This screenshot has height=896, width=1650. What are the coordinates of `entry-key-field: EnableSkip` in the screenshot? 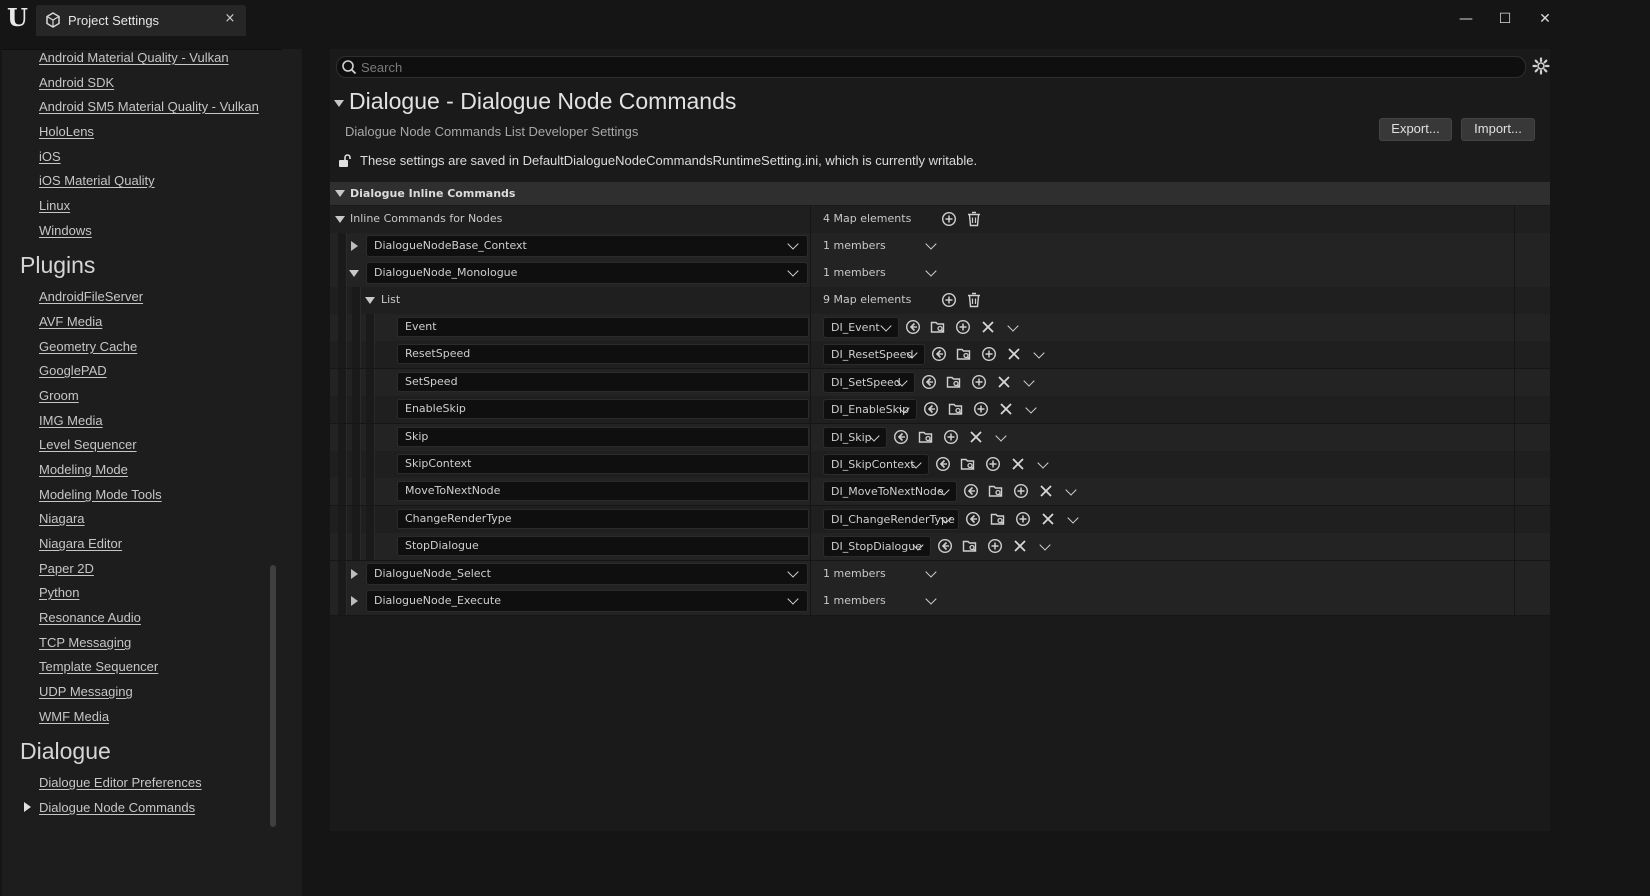 It's located at (603, 409).